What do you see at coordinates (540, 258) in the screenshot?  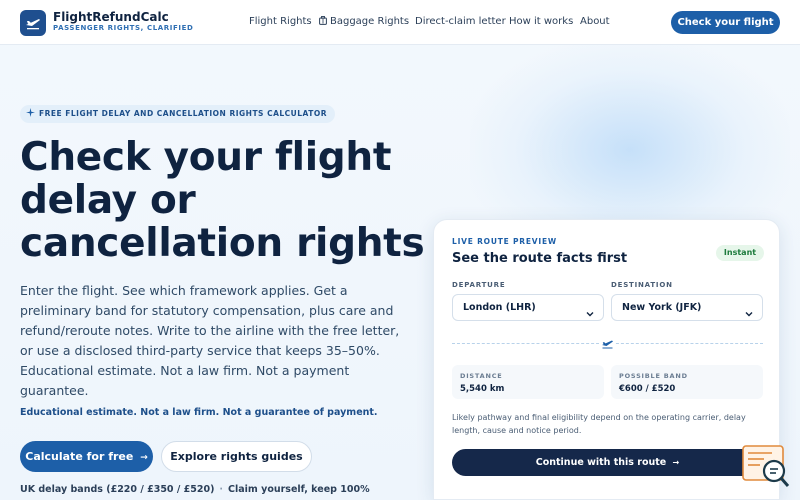 I see `card-title: See the route facts first` at bounding box center [540, 258].